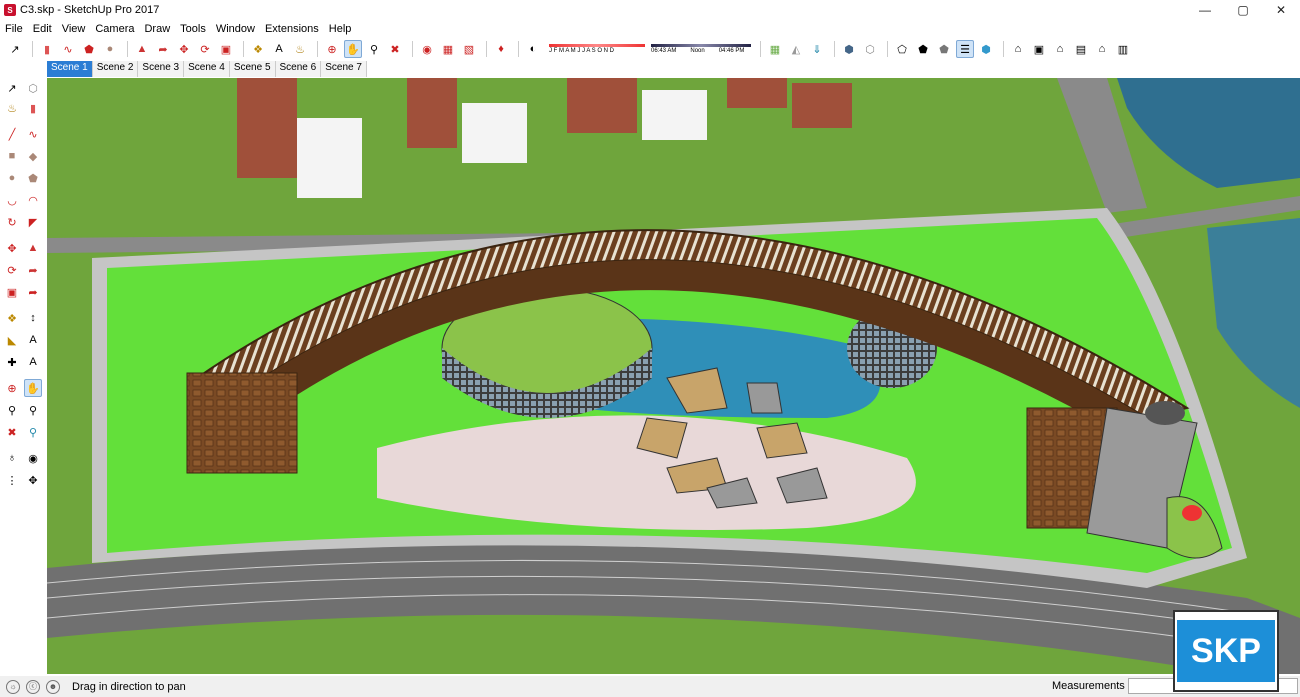 This screenshot has height=697, width=1300. I want to click on section-plane-icon: ✥, so click(33, 480).